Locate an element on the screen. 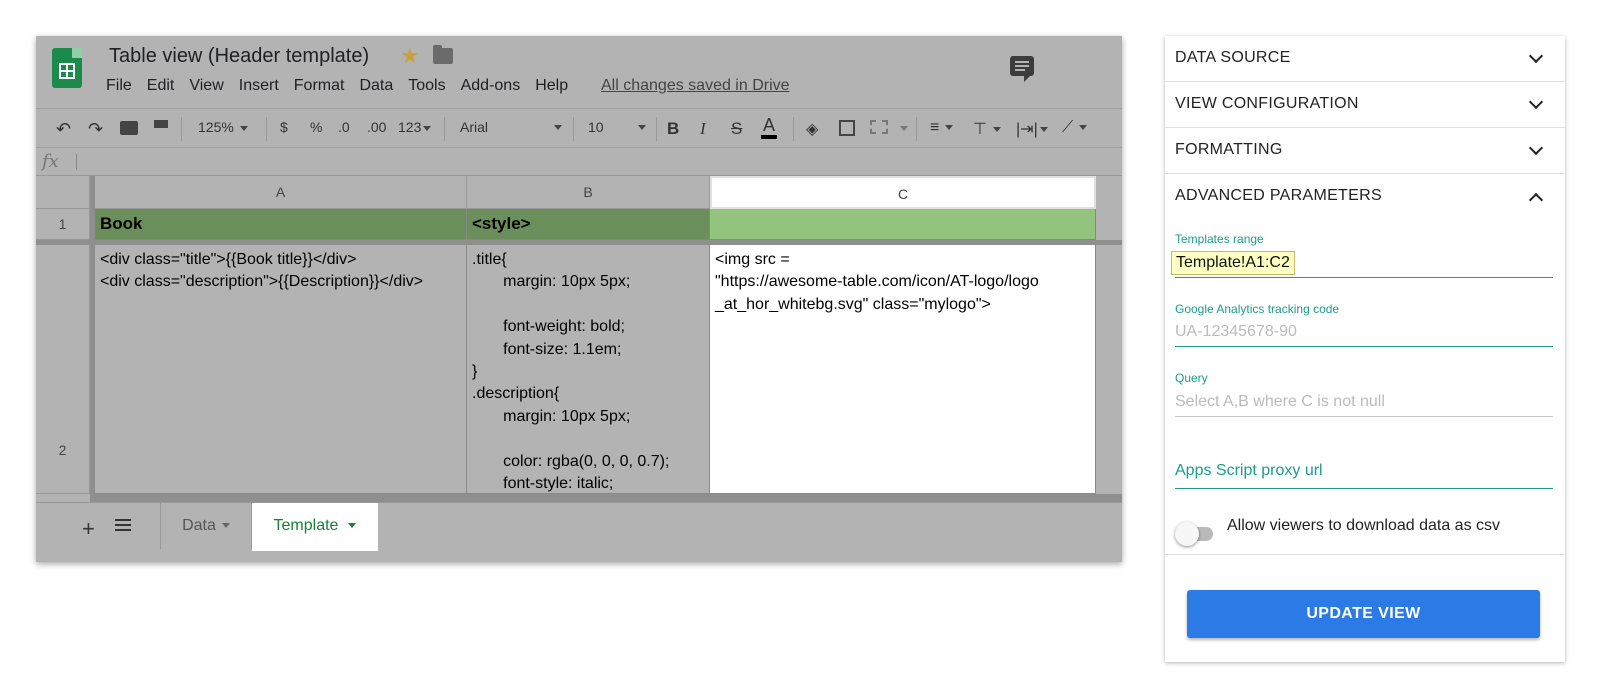 The width and height of the screenshot is (1600, 698). section-advanced-parameters: ADVANCED PARAMETERS is located at coordinates (1365, 197).